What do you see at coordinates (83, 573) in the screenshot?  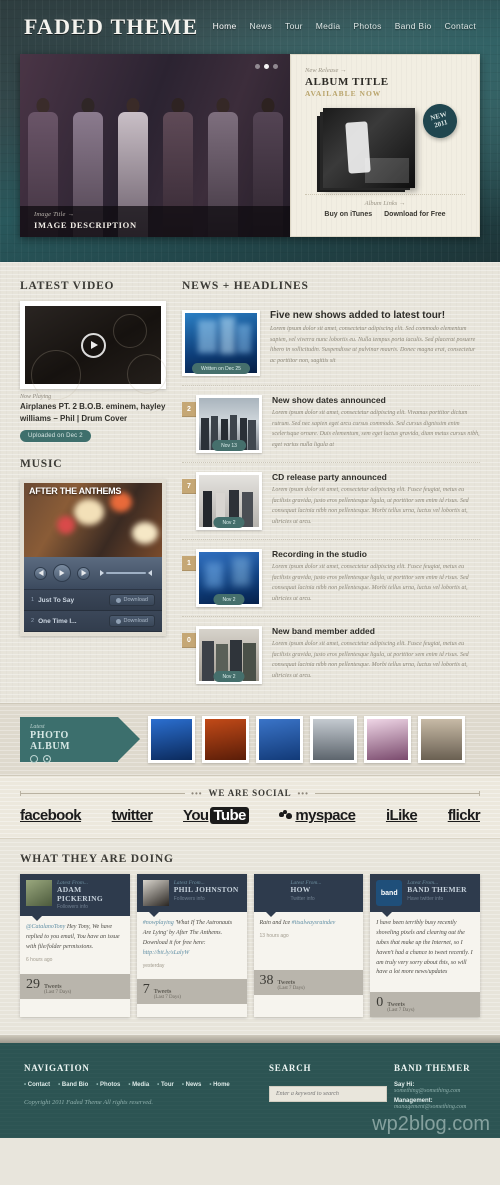 I see `next-icon` at bounding box center [83, 573].